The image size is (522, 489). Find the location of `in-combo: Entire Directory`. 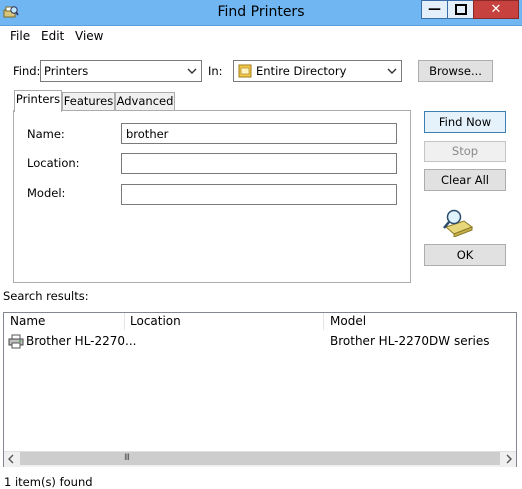

in-combo: Entire Directory is located at coordinates (317, 71).